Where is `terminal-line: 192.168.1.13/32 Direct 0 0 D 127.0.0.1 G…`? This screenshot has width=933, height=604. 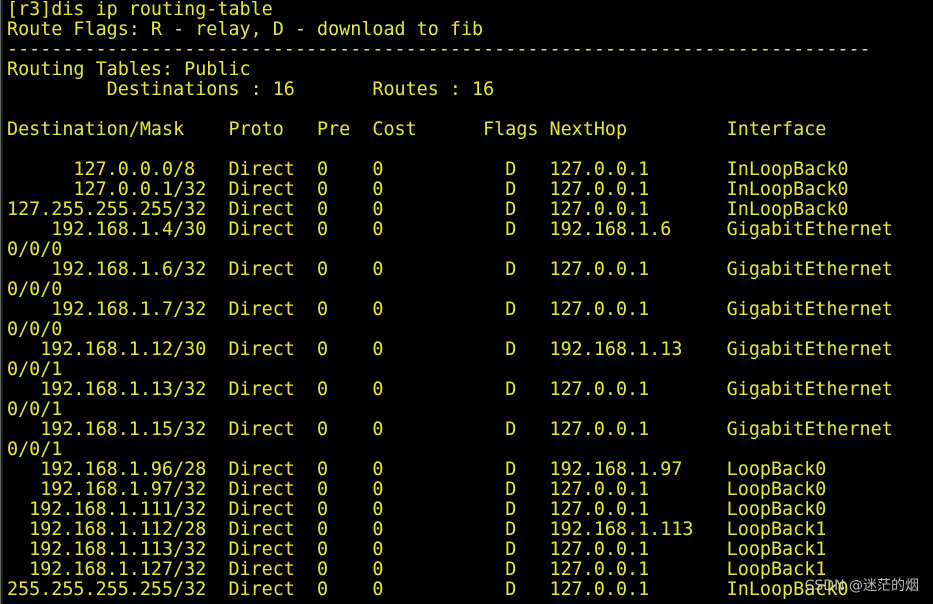 terminal-line: 192.168.1.13/32 Direct 0 0 D 127.0.0.1 G… is located at coordinates (450, 389).